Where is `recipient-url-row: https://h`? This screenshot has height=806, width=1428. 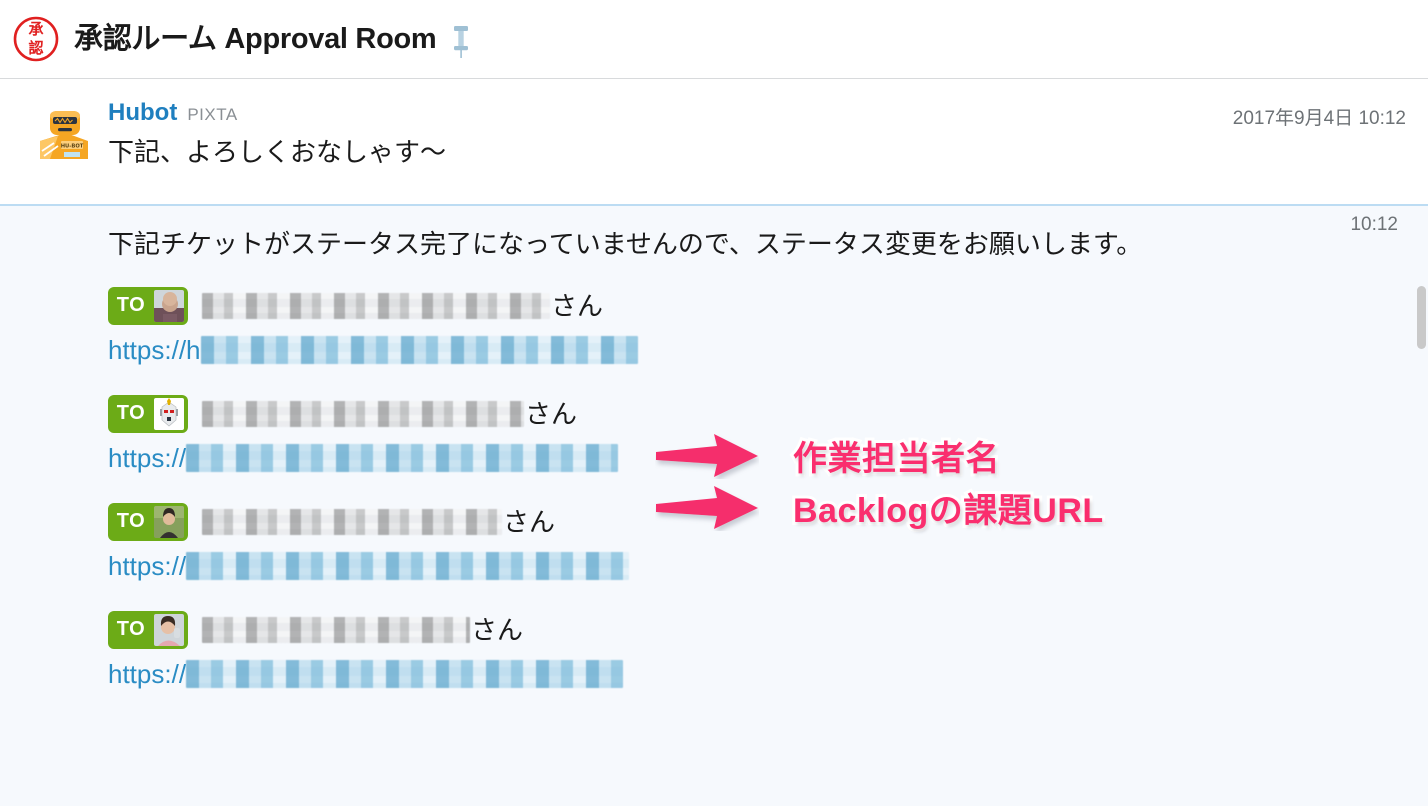
recipient-url-row: https://h is located at coordinates (768, 350).